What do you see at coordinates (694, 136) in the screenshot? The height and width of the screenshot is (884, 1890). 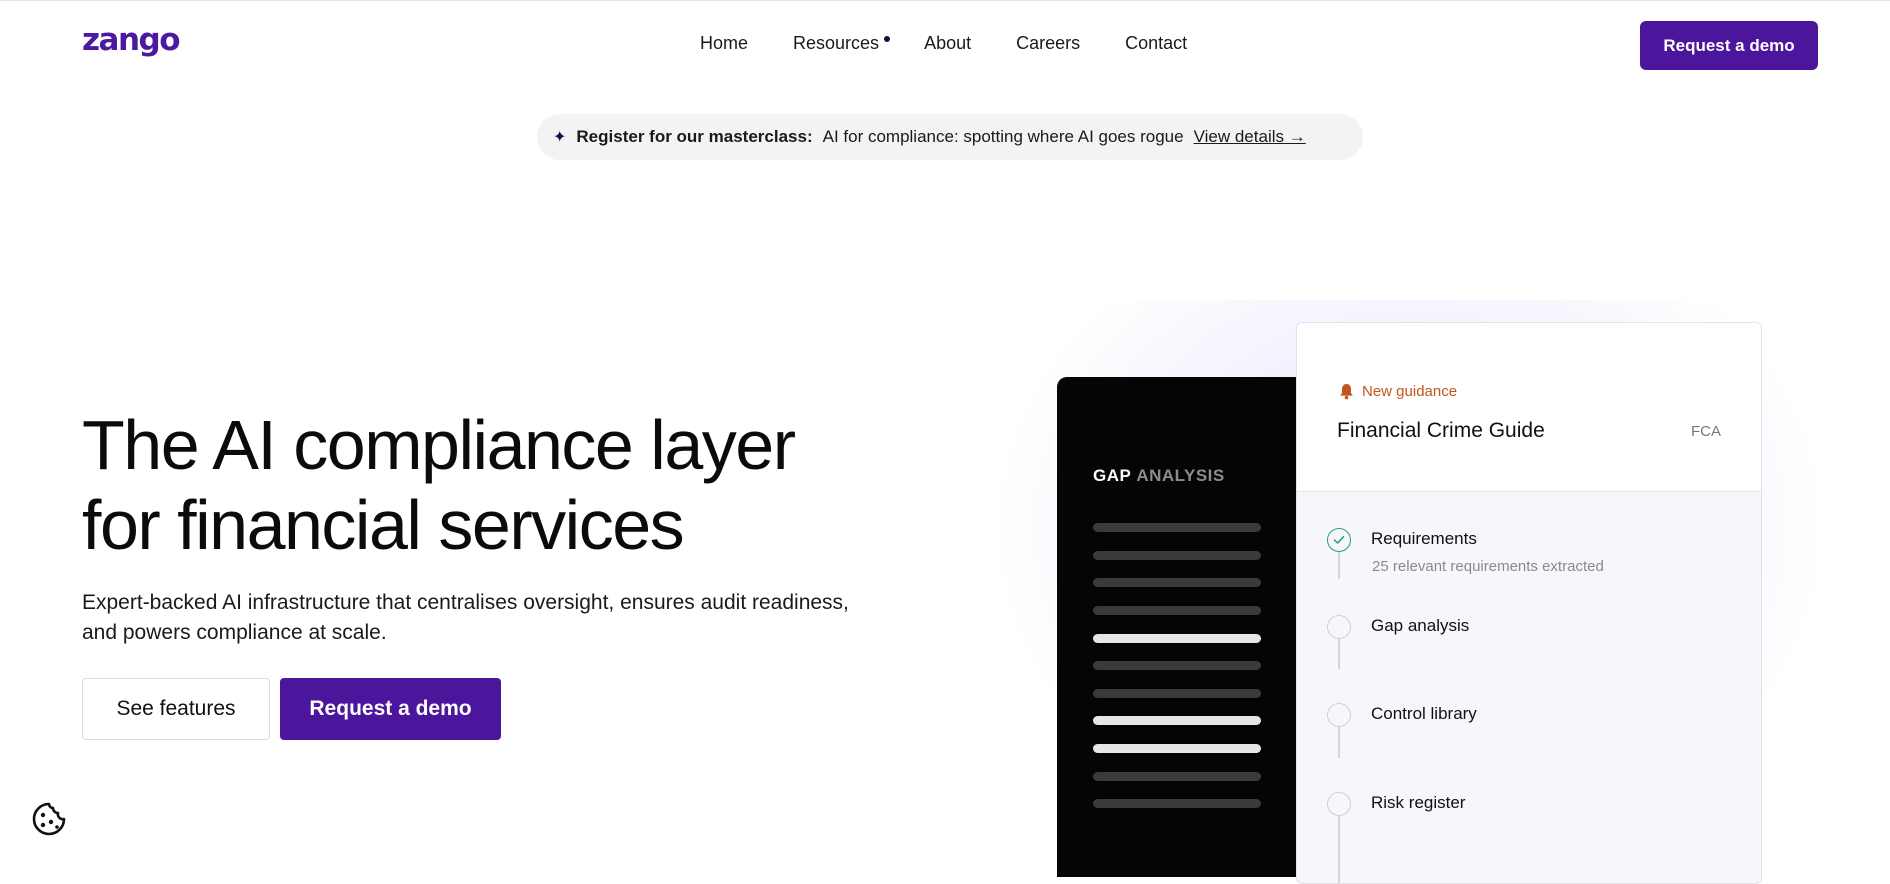 I see `announcement-lead: Register for our masterclass:` at bounding box center [694, 136].